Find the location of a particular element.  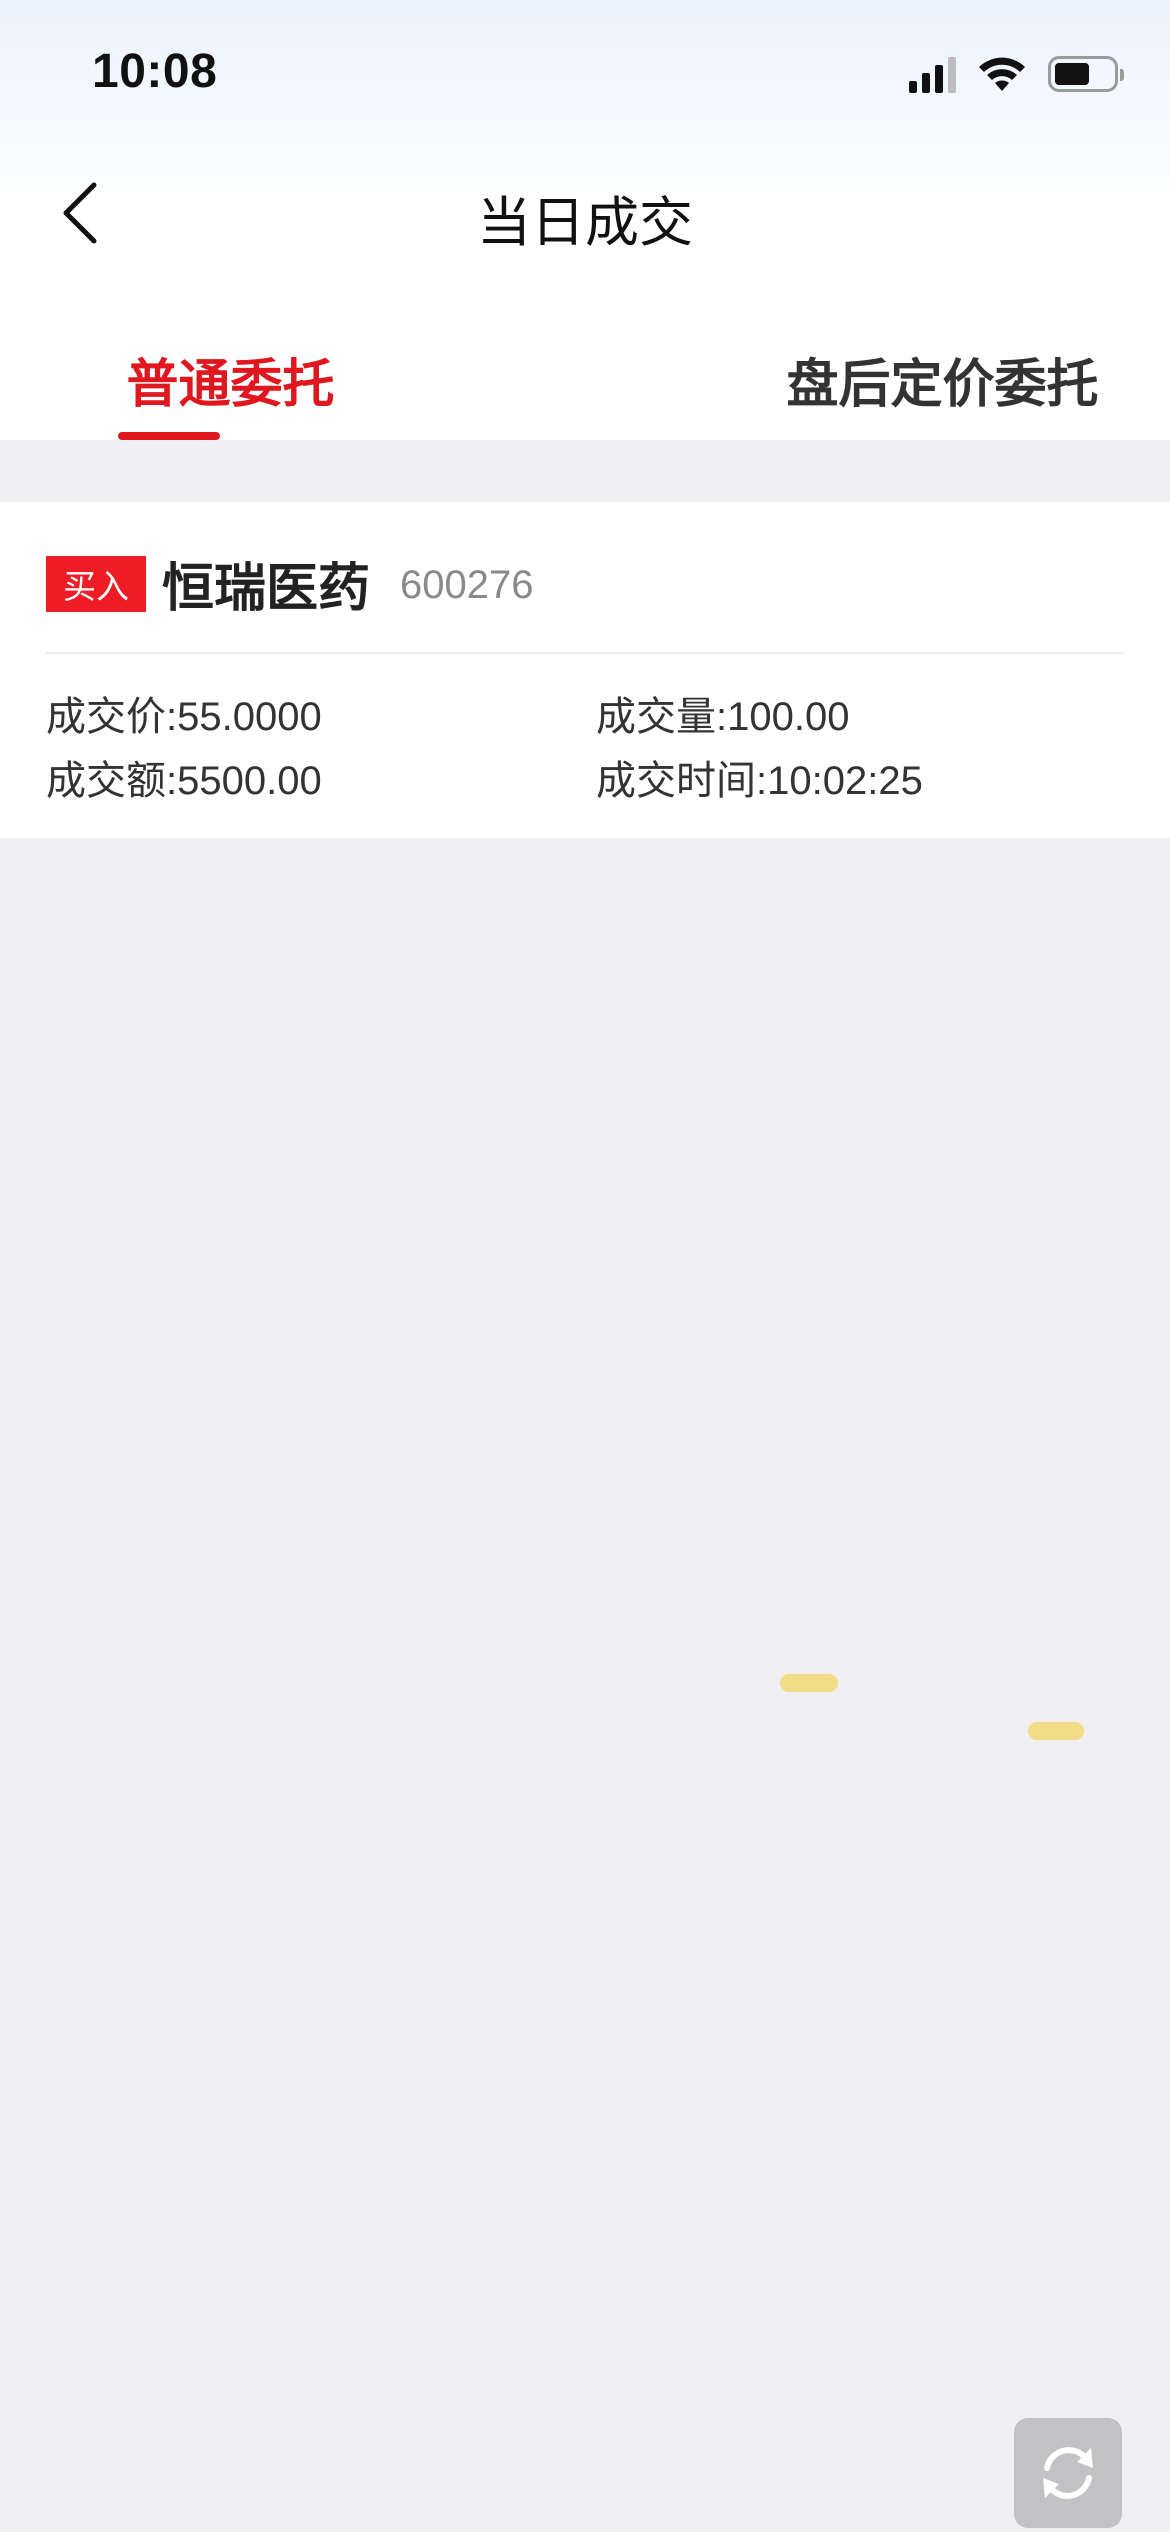

cellular-signal-icon is located at coordinates (932, 74).